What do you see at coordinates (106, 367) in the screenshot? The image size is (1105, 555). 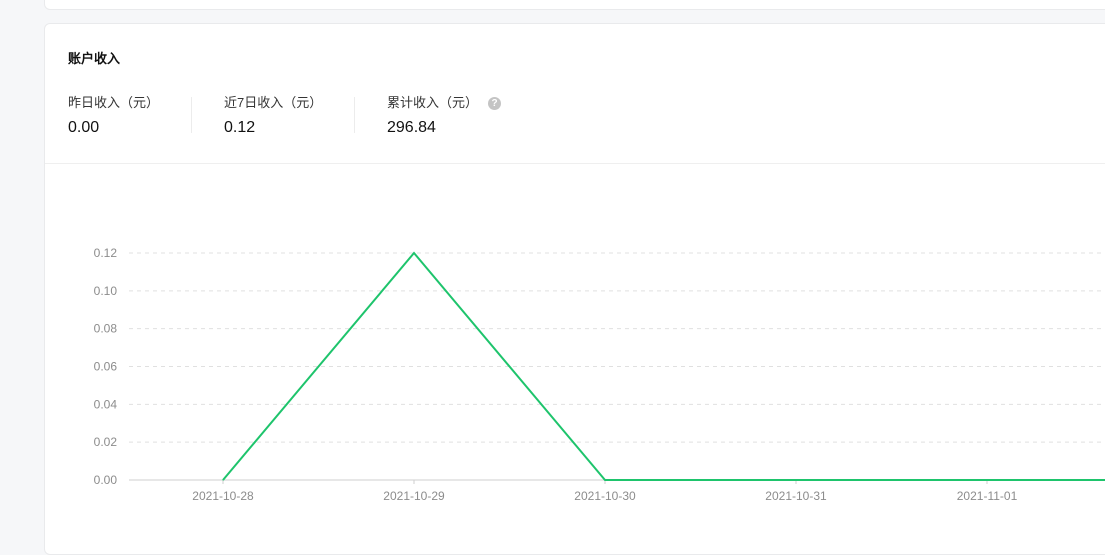 I see `y-tick-label: 0.06` at bounding box center [106, 367].